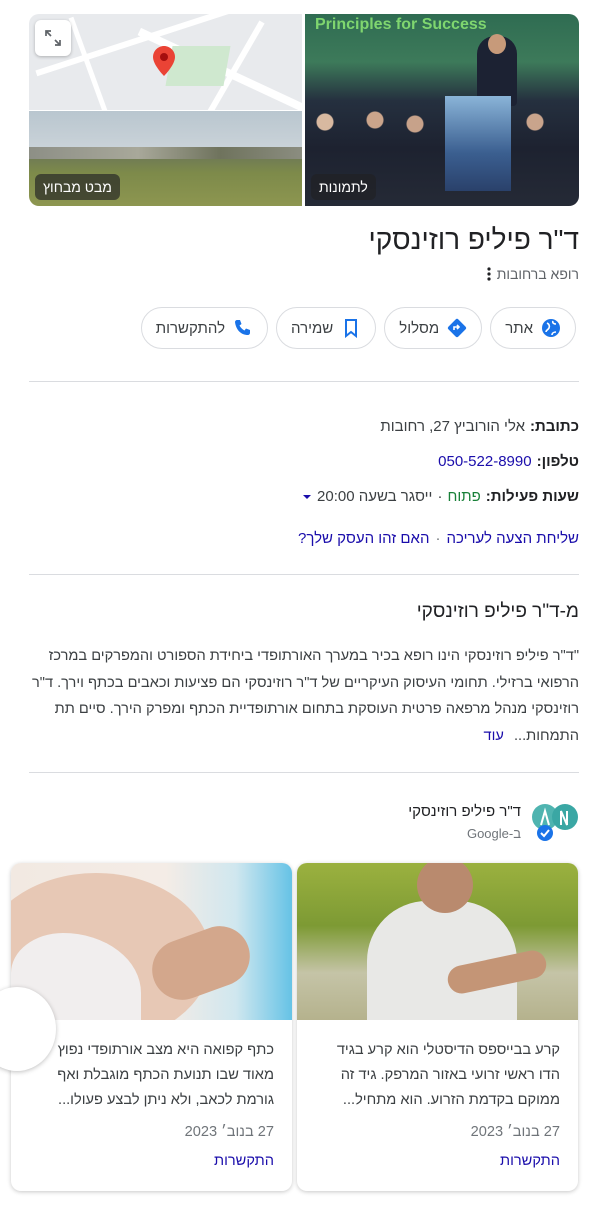 This screenshot has height=1205, width=590. Describe the element at coordinates (307, 497) in the screenshot. I see `chevron-down-icon` at that location.